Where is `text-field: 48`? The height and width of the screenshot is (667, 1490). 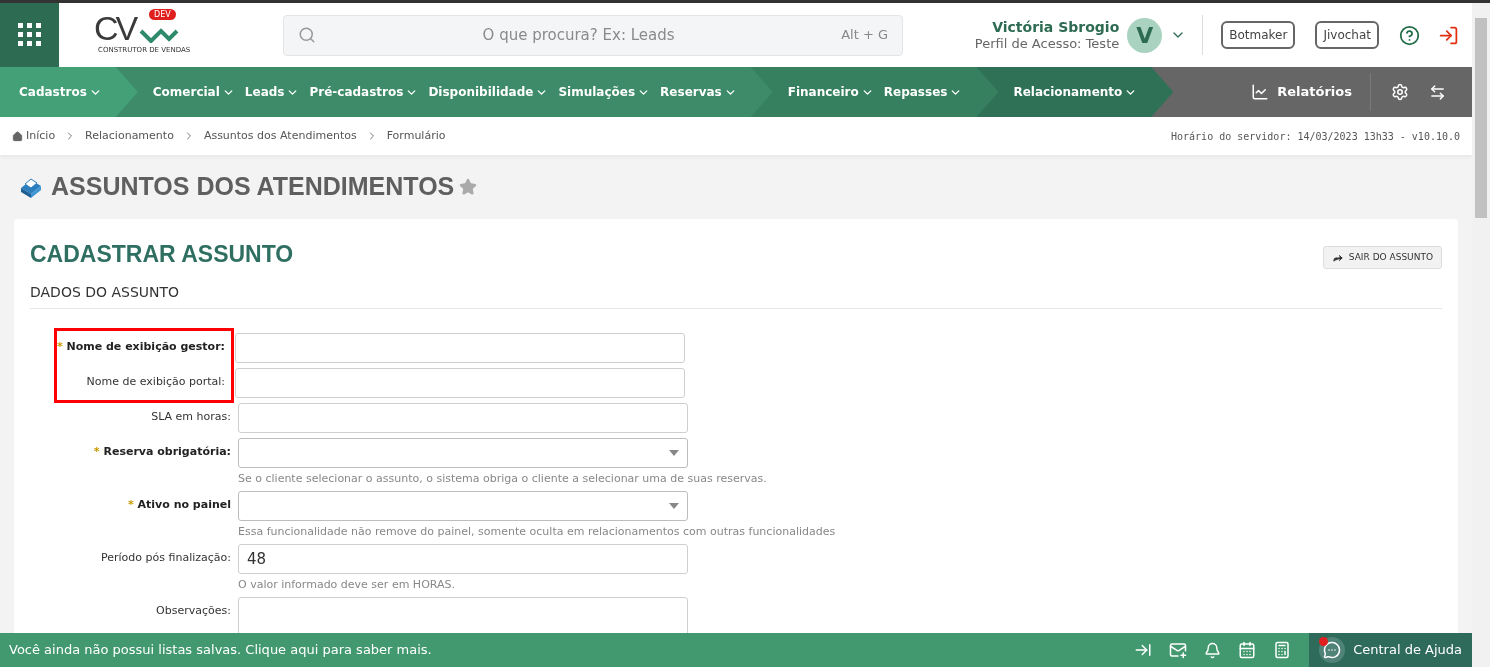
text-field: 48 is located at coordinates (463, 558).